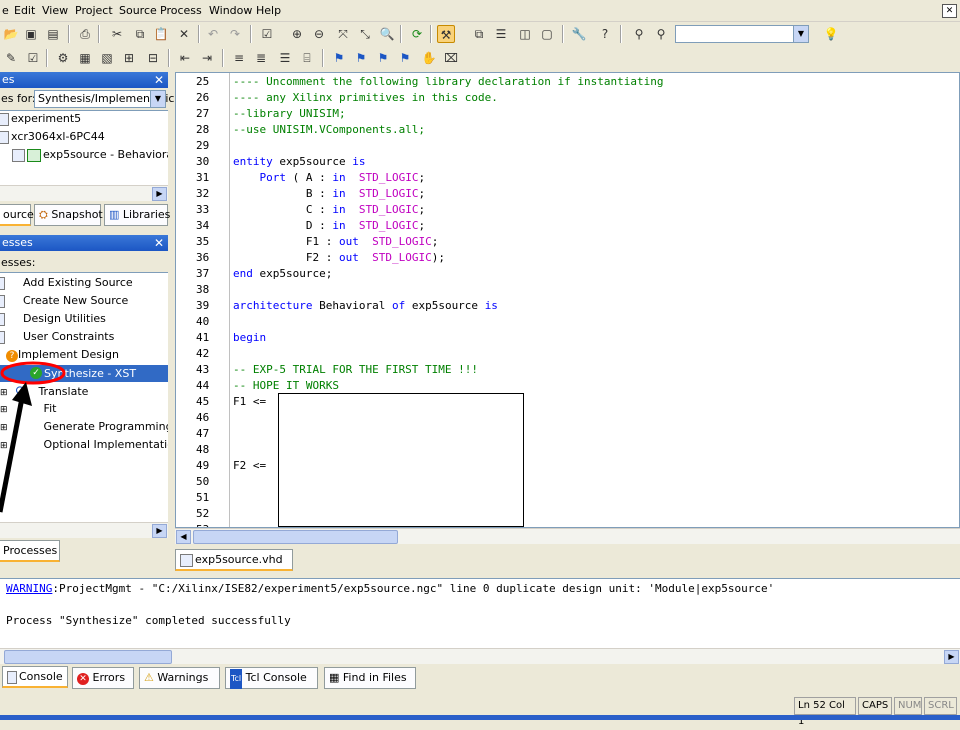  What do you see at coordinates (230, 10) in the screenshot?
I see `menu-window: Window` at bounding box center [230, 10].